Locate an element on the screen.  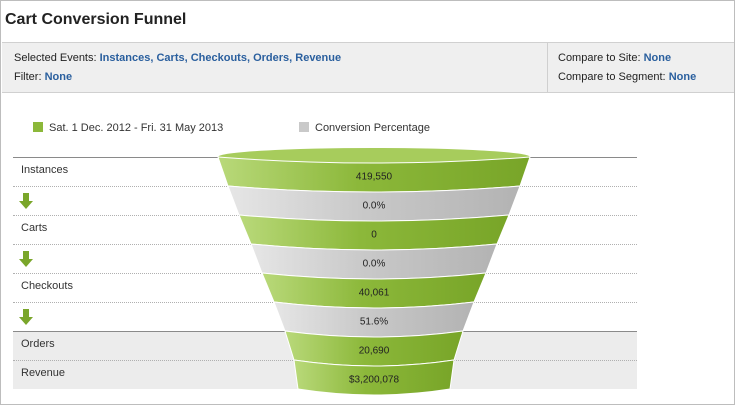
legend-series: Sat. 1 Dec. 2012 - Fri. 31 May 2013 is located at coordinates (128, 128).